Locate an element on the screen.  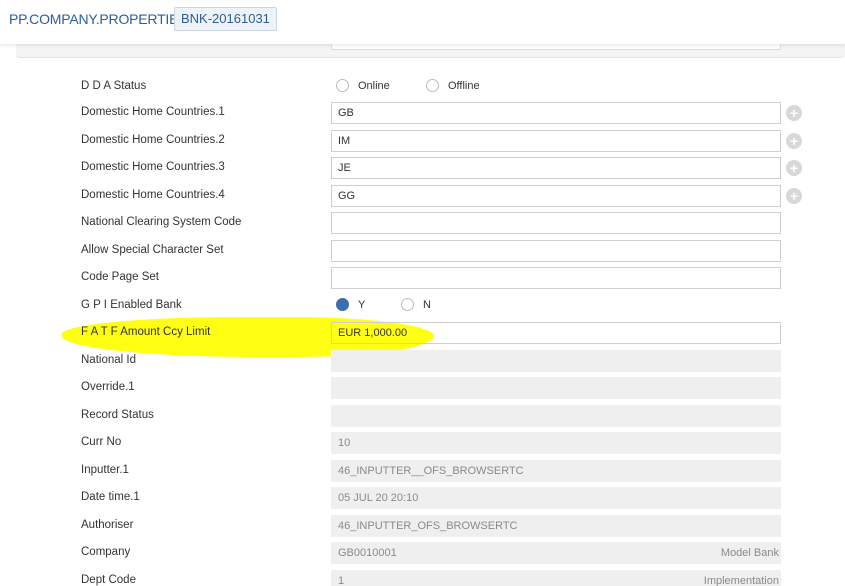
national-clearing-input is located at coordinates (556, 223).